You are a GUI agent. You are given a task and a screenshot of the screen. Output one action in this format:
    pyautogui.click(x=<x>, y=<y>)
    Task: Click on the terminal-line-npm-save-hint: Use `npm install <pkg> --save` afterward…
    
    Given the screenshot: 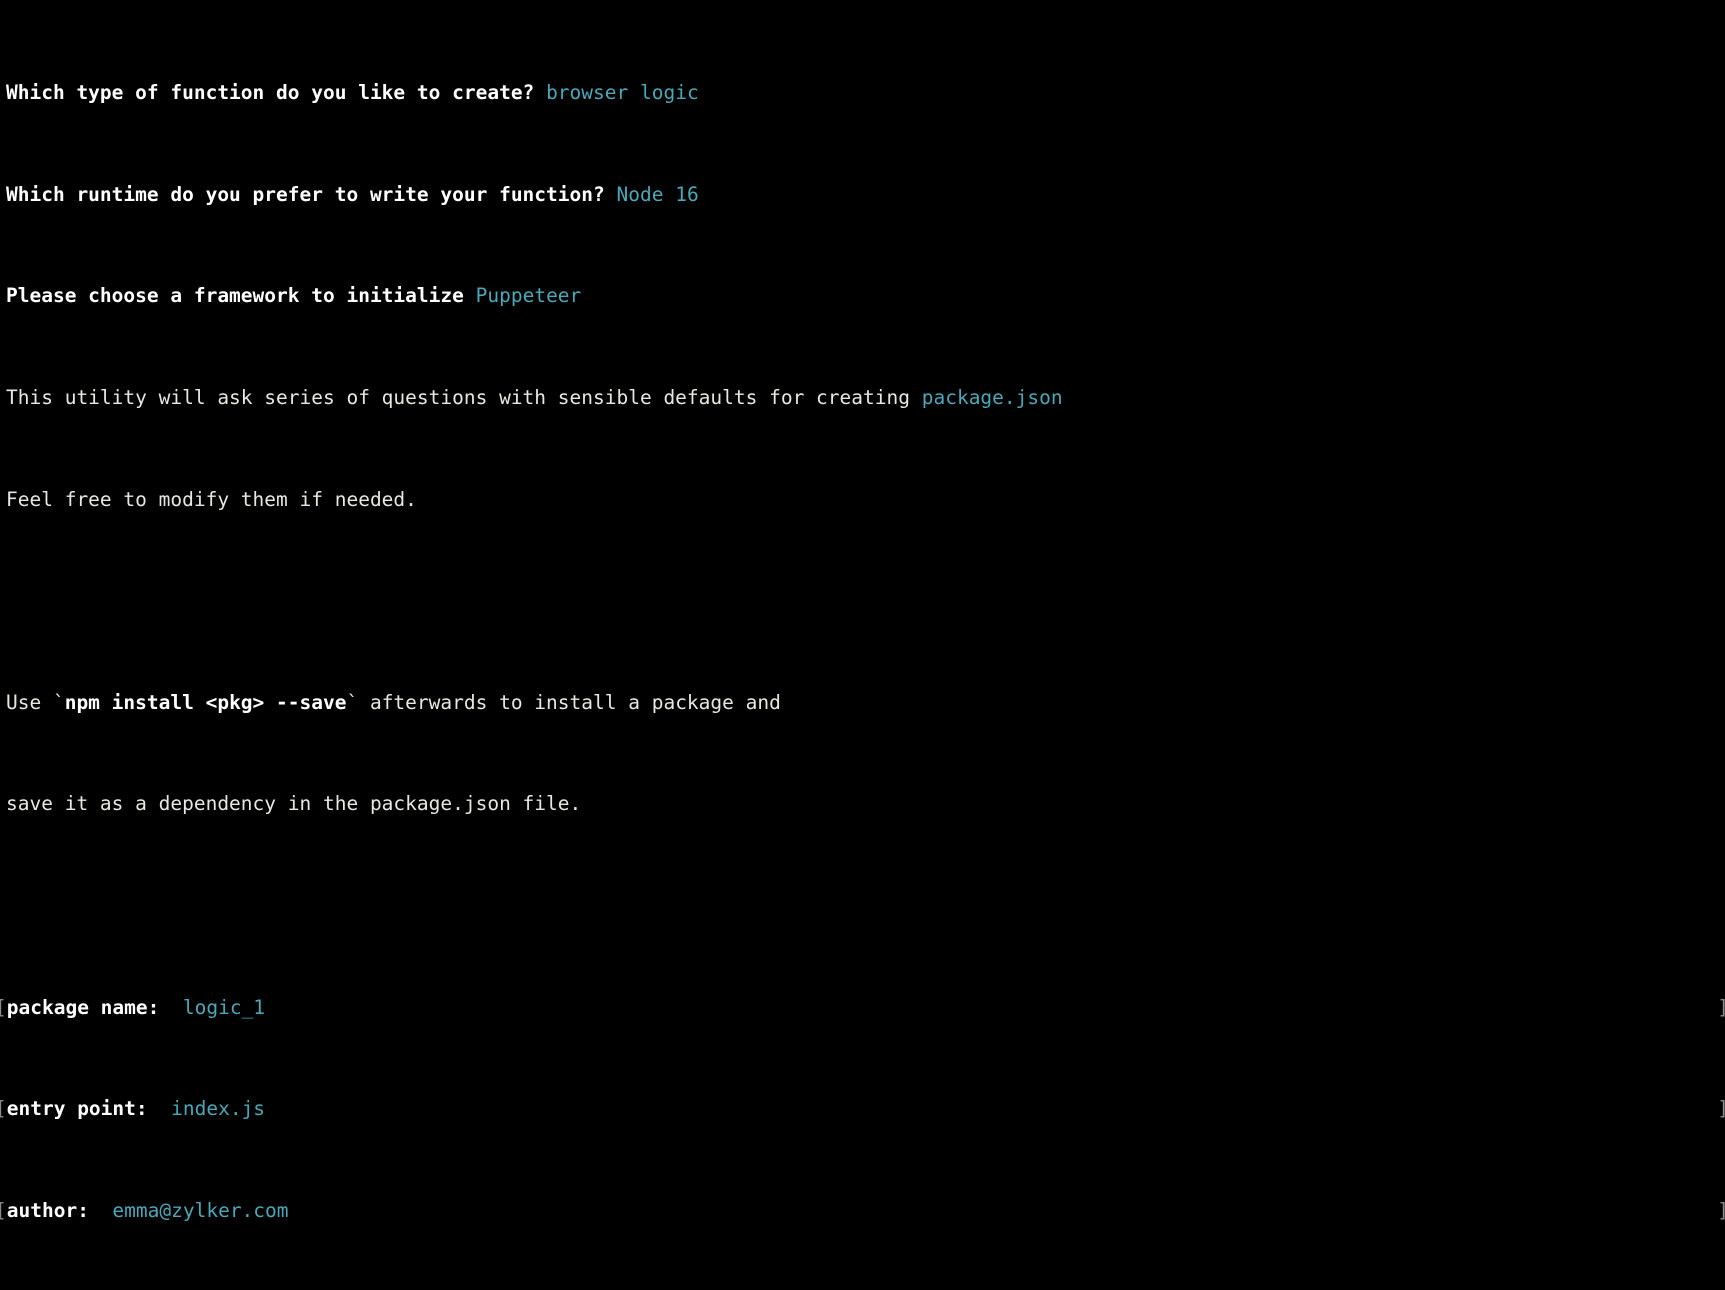 What is the action you would take?
    pyautogui.click(x=862, y=702)
    